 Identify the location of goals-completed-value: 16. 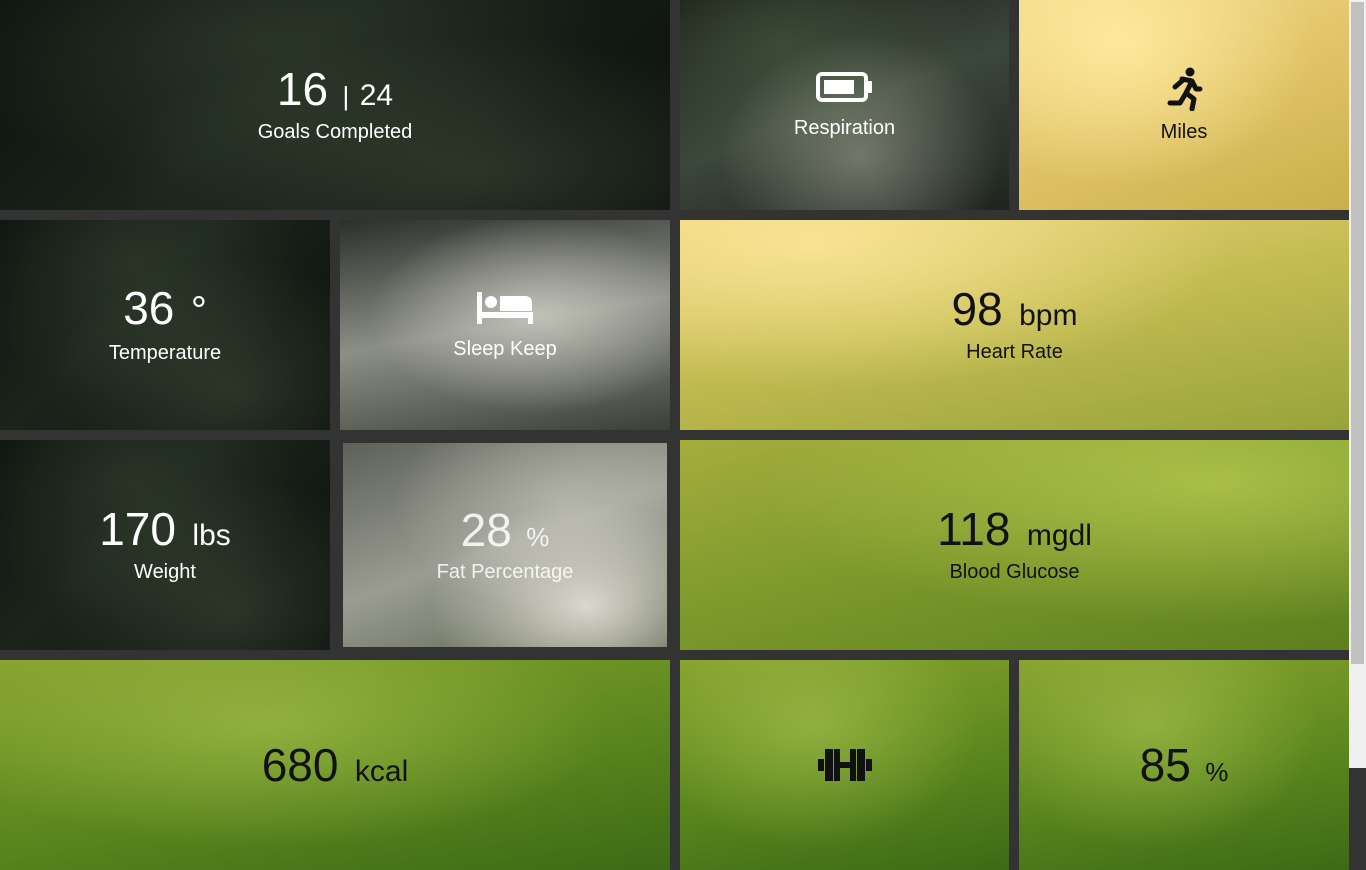
(302, 89).